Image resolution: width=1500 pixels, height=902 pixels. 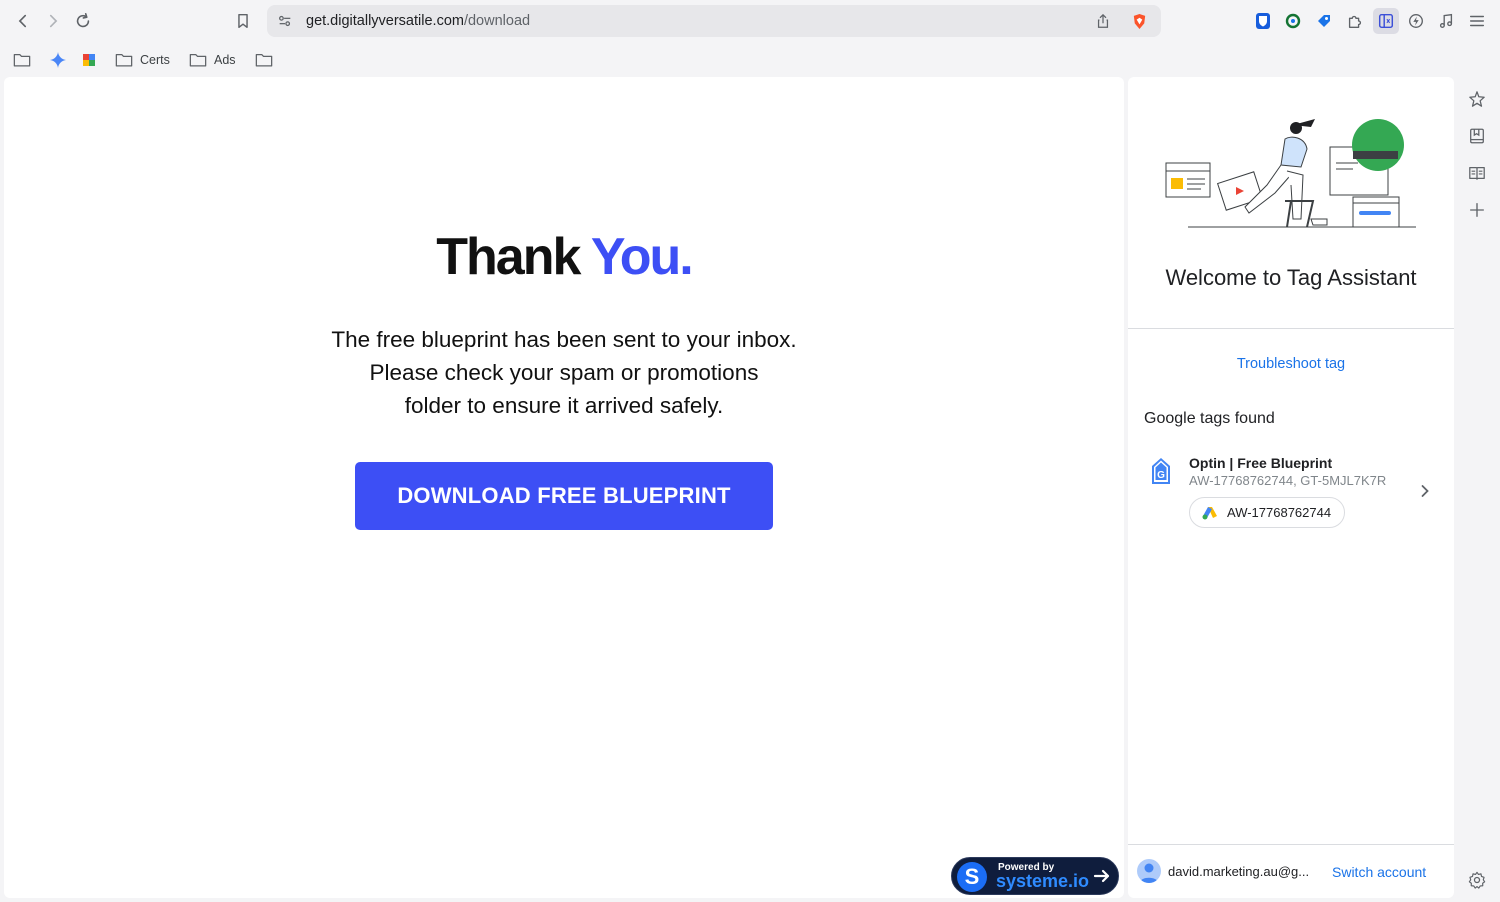 I want to click on plus-icon, so click(x=1477, y=210).